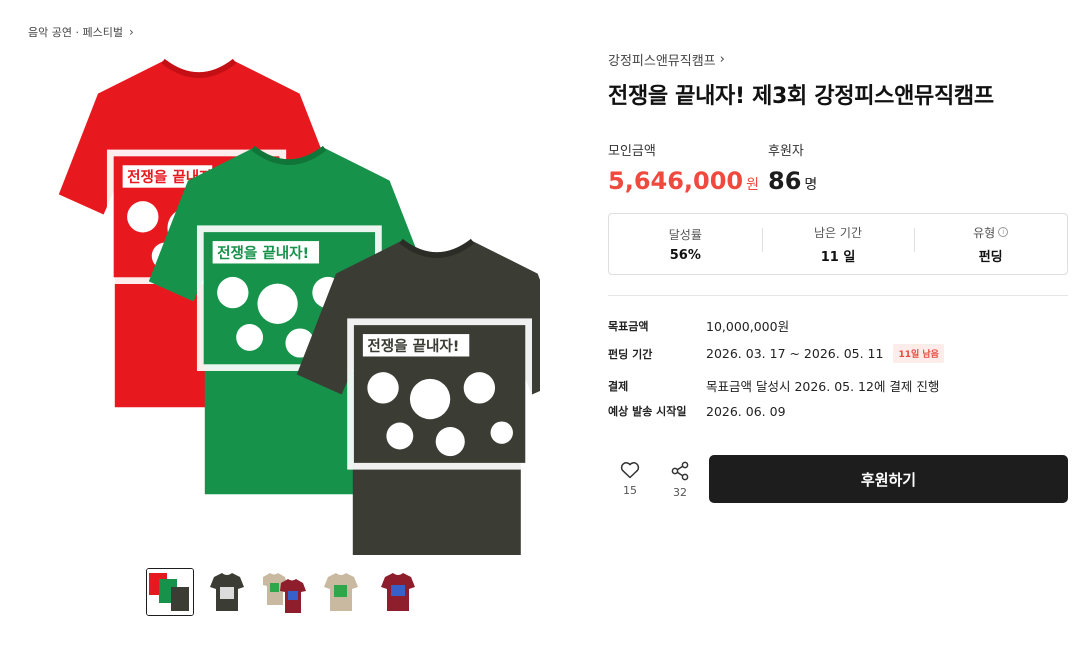 The width and height of the screenshot is (1090, 650). I want to click on thumbnail-strip, so click(284, 592).